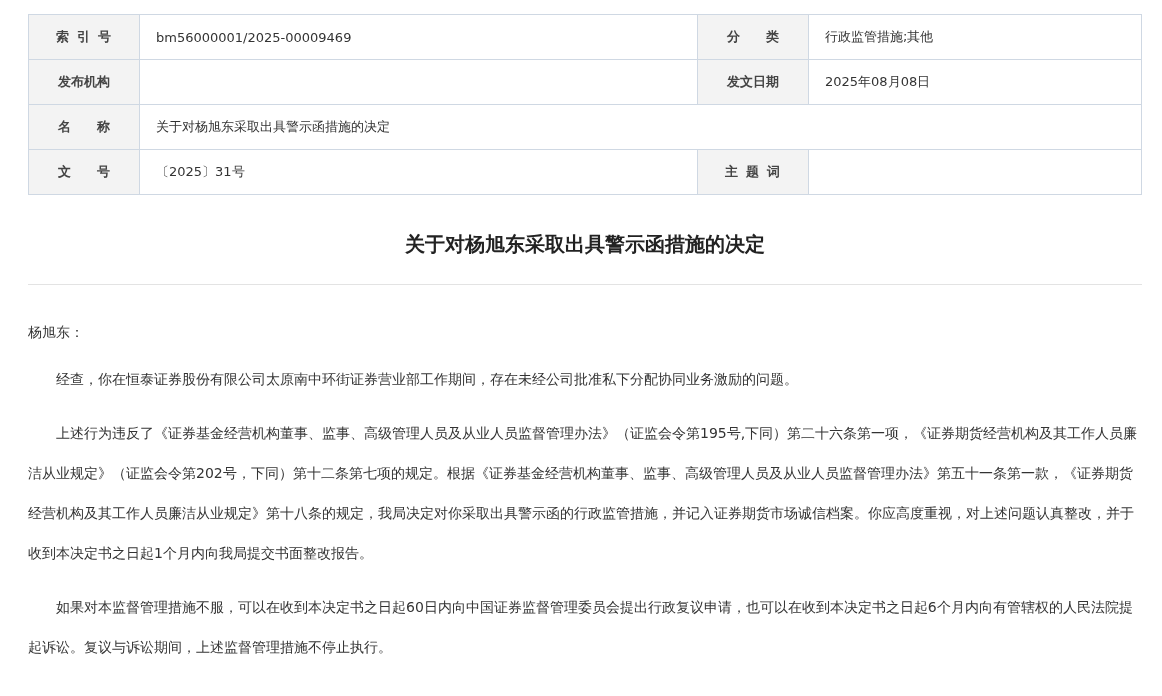 This screenshot has width=1162, height=696. What do you see at coordinates (640, 127) in the screenshot?
I see `field-value: 关于对杨旭东采取出具警示函措施的决定` at bounding box center [640, 127].